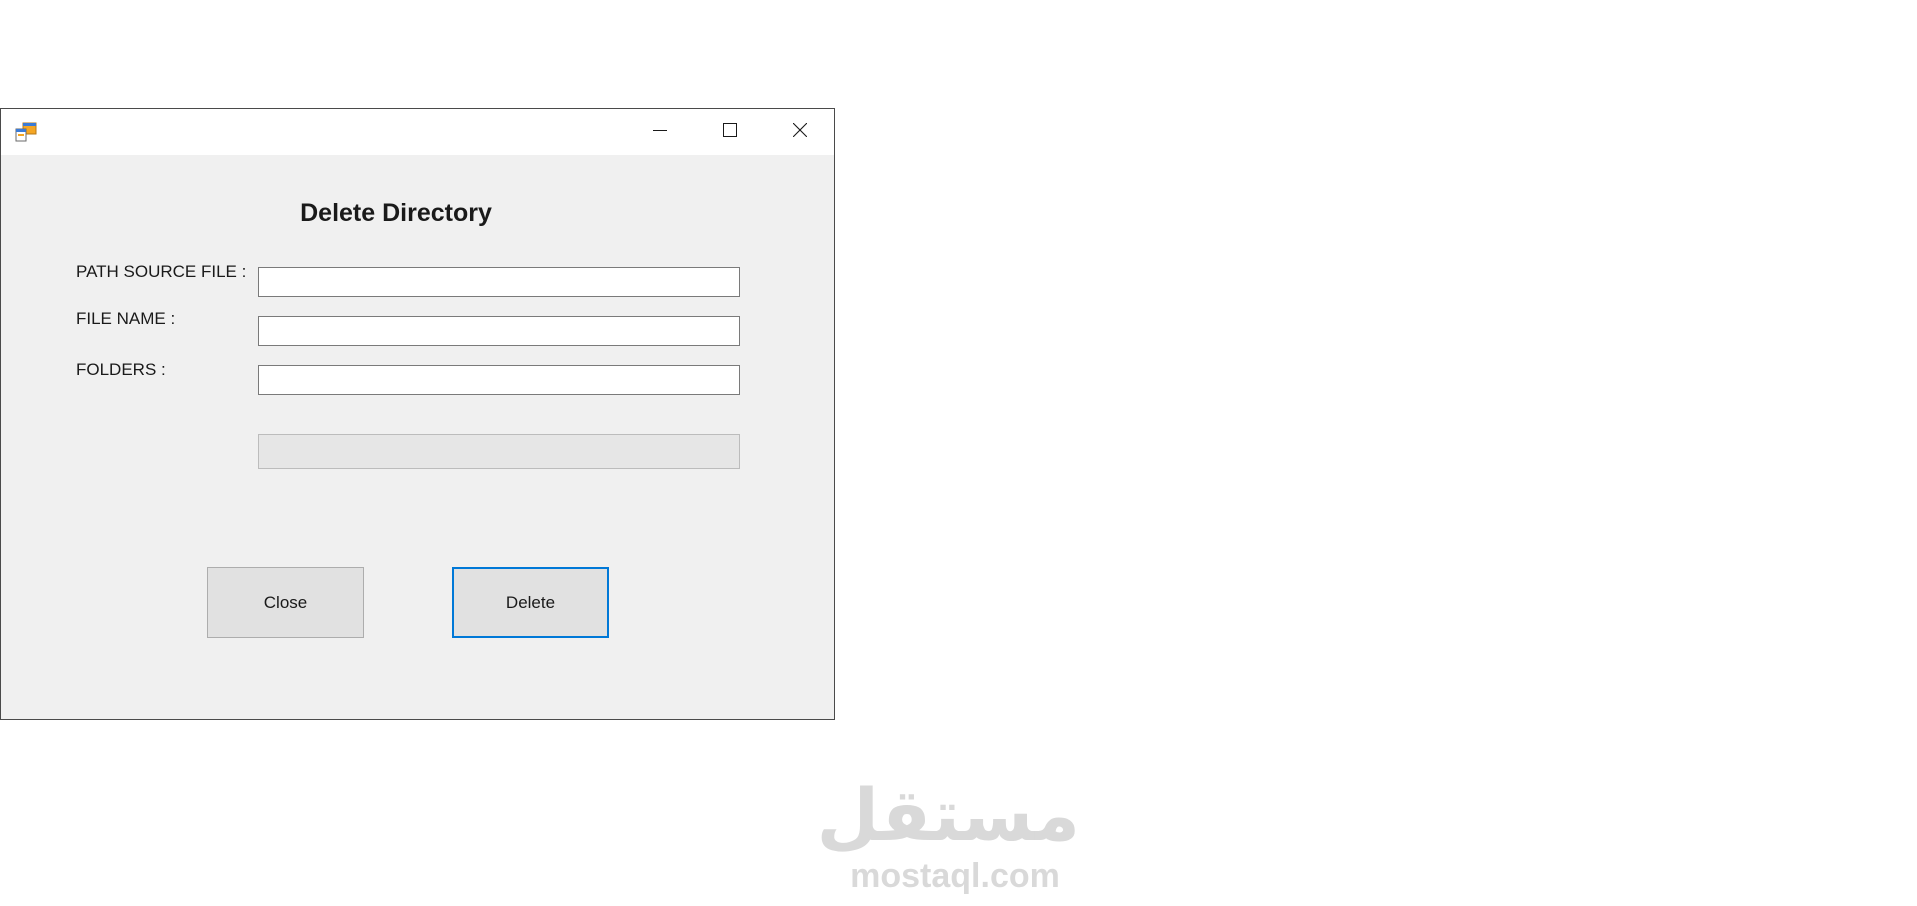 This screenshot has height=906, width=1917. I want to click on close-icon, so click(800, 132).